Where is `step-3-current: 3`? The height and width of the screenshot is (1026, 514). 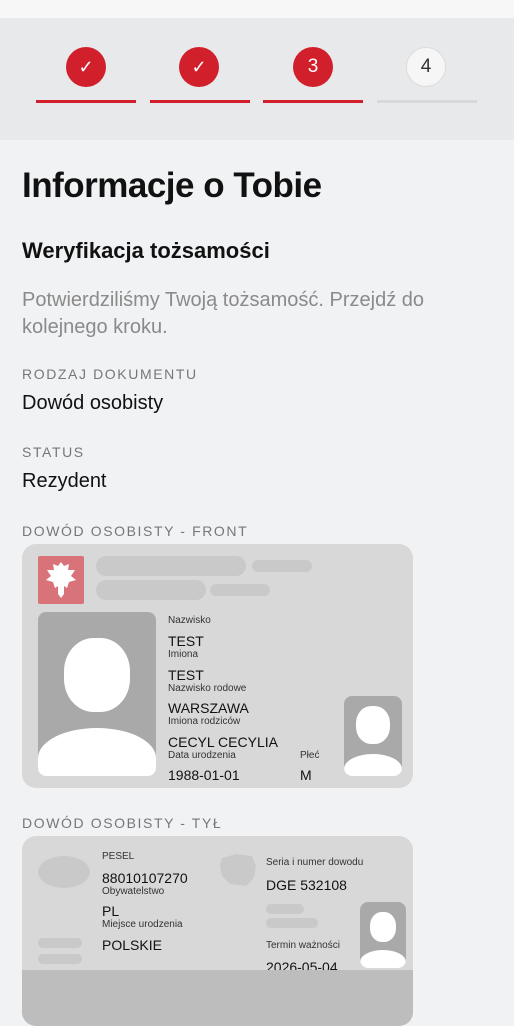 step-3-current: 3 is located at coordinates (313, 67).